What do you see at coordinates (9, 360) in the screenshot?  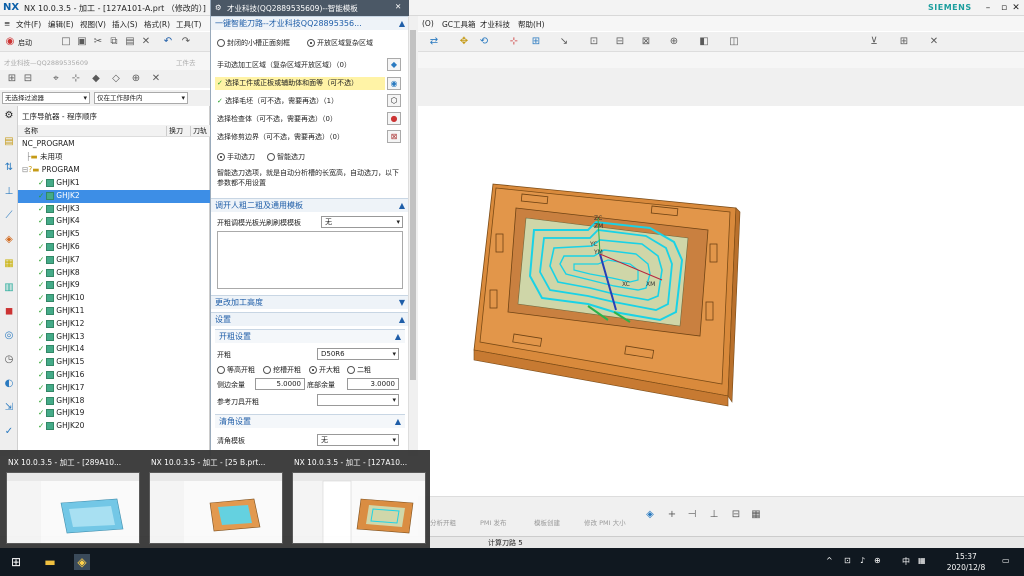 I see `clock-icon: ◷` at bounding box center [9, 360].